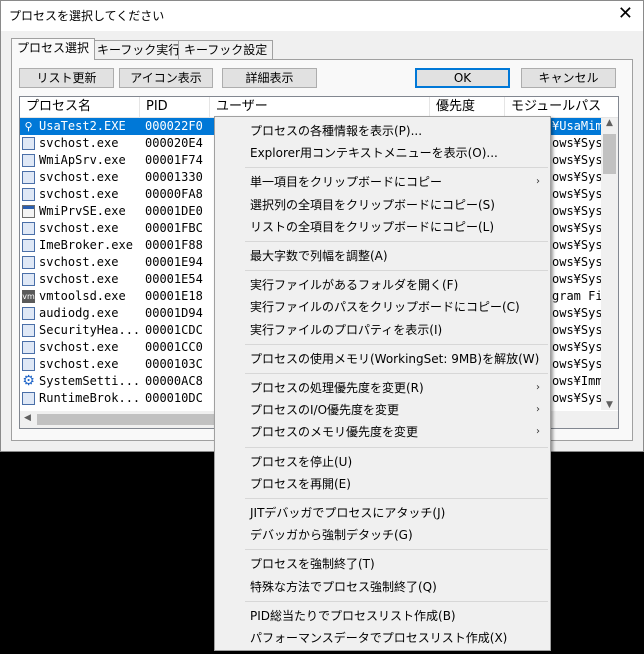 This screenshot has height=654, width=644. What do you see at coordinates (331, 535) in the screenshot?
I see `menu-item-label: デバッガから強制デタッチ(G)` at bounding box center [331, 535].